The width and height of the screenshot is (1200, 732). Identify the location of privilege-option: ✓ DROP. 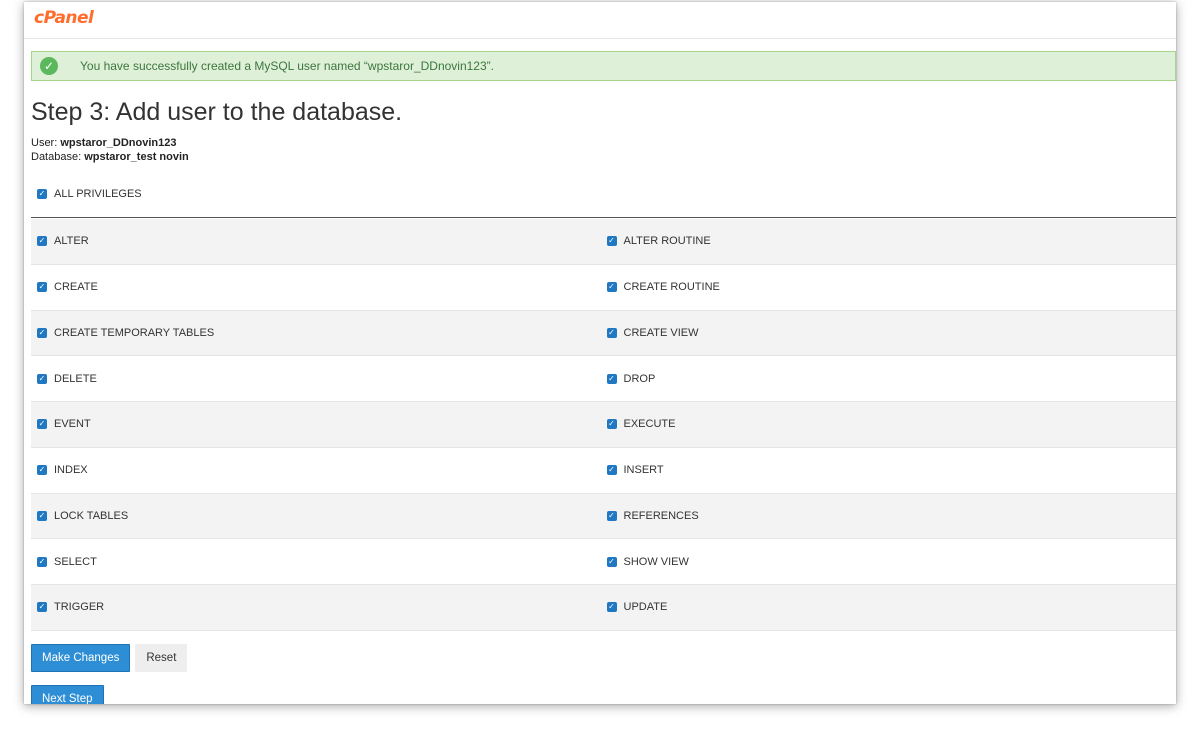
(890, 378).